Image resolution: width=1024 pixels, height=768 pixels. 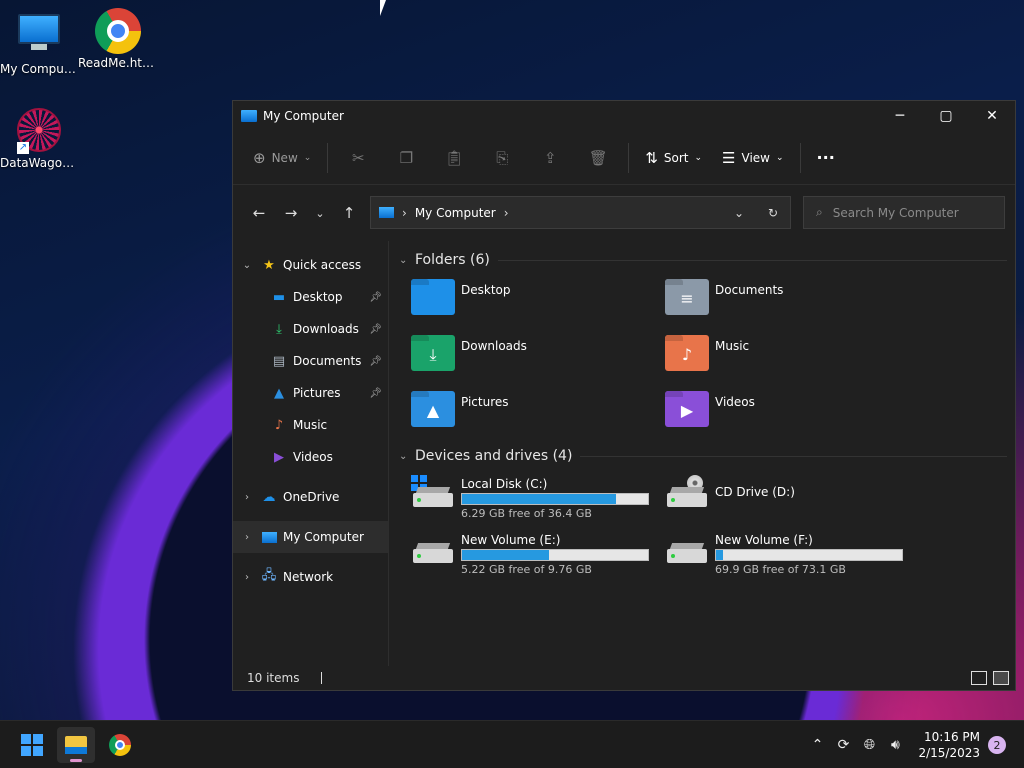 I want to click on folder-name: Videos, so click(x=735, y=402).